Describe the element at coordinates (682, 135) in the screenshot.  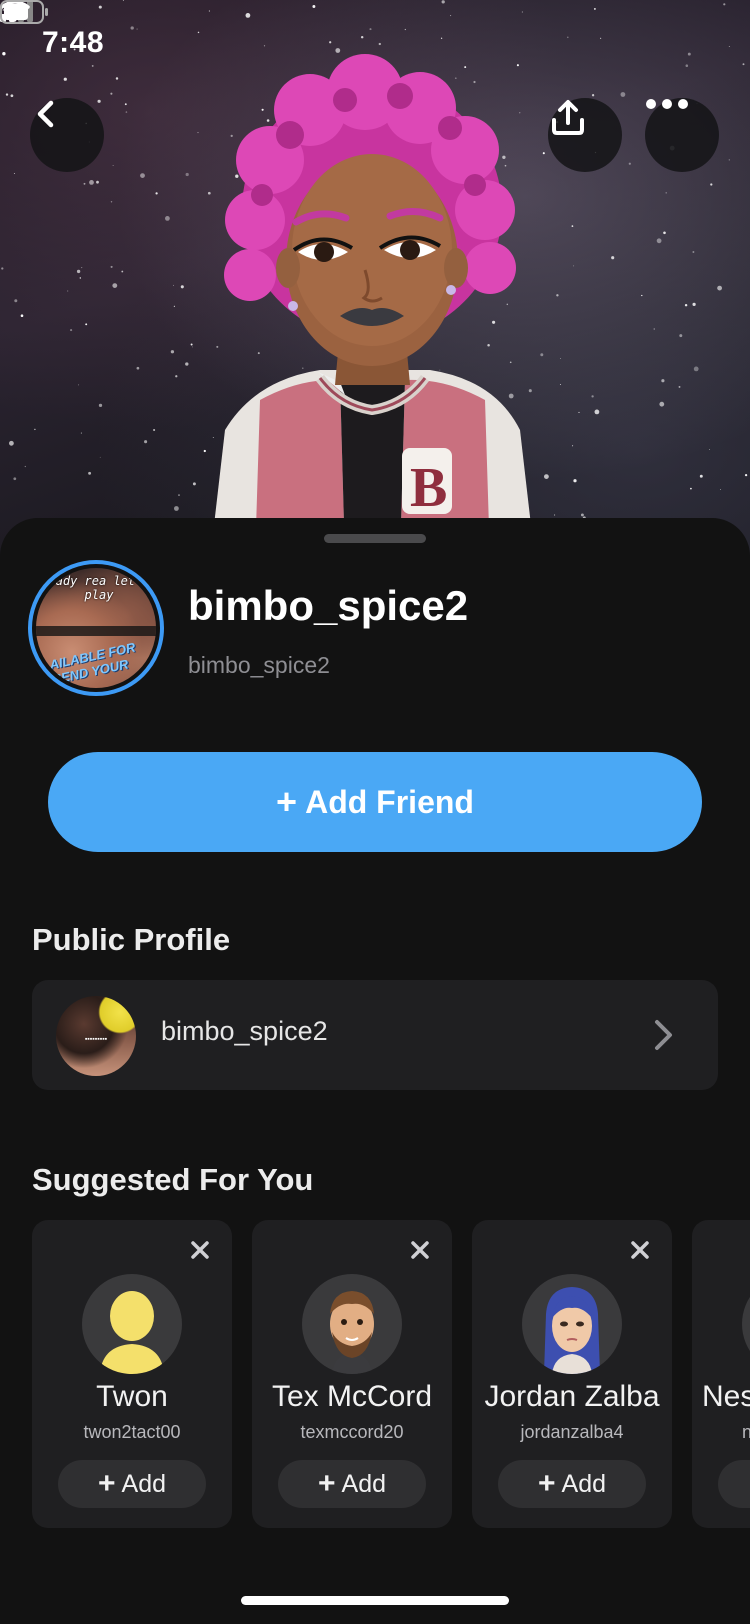
I see `more-options-button` at that location.